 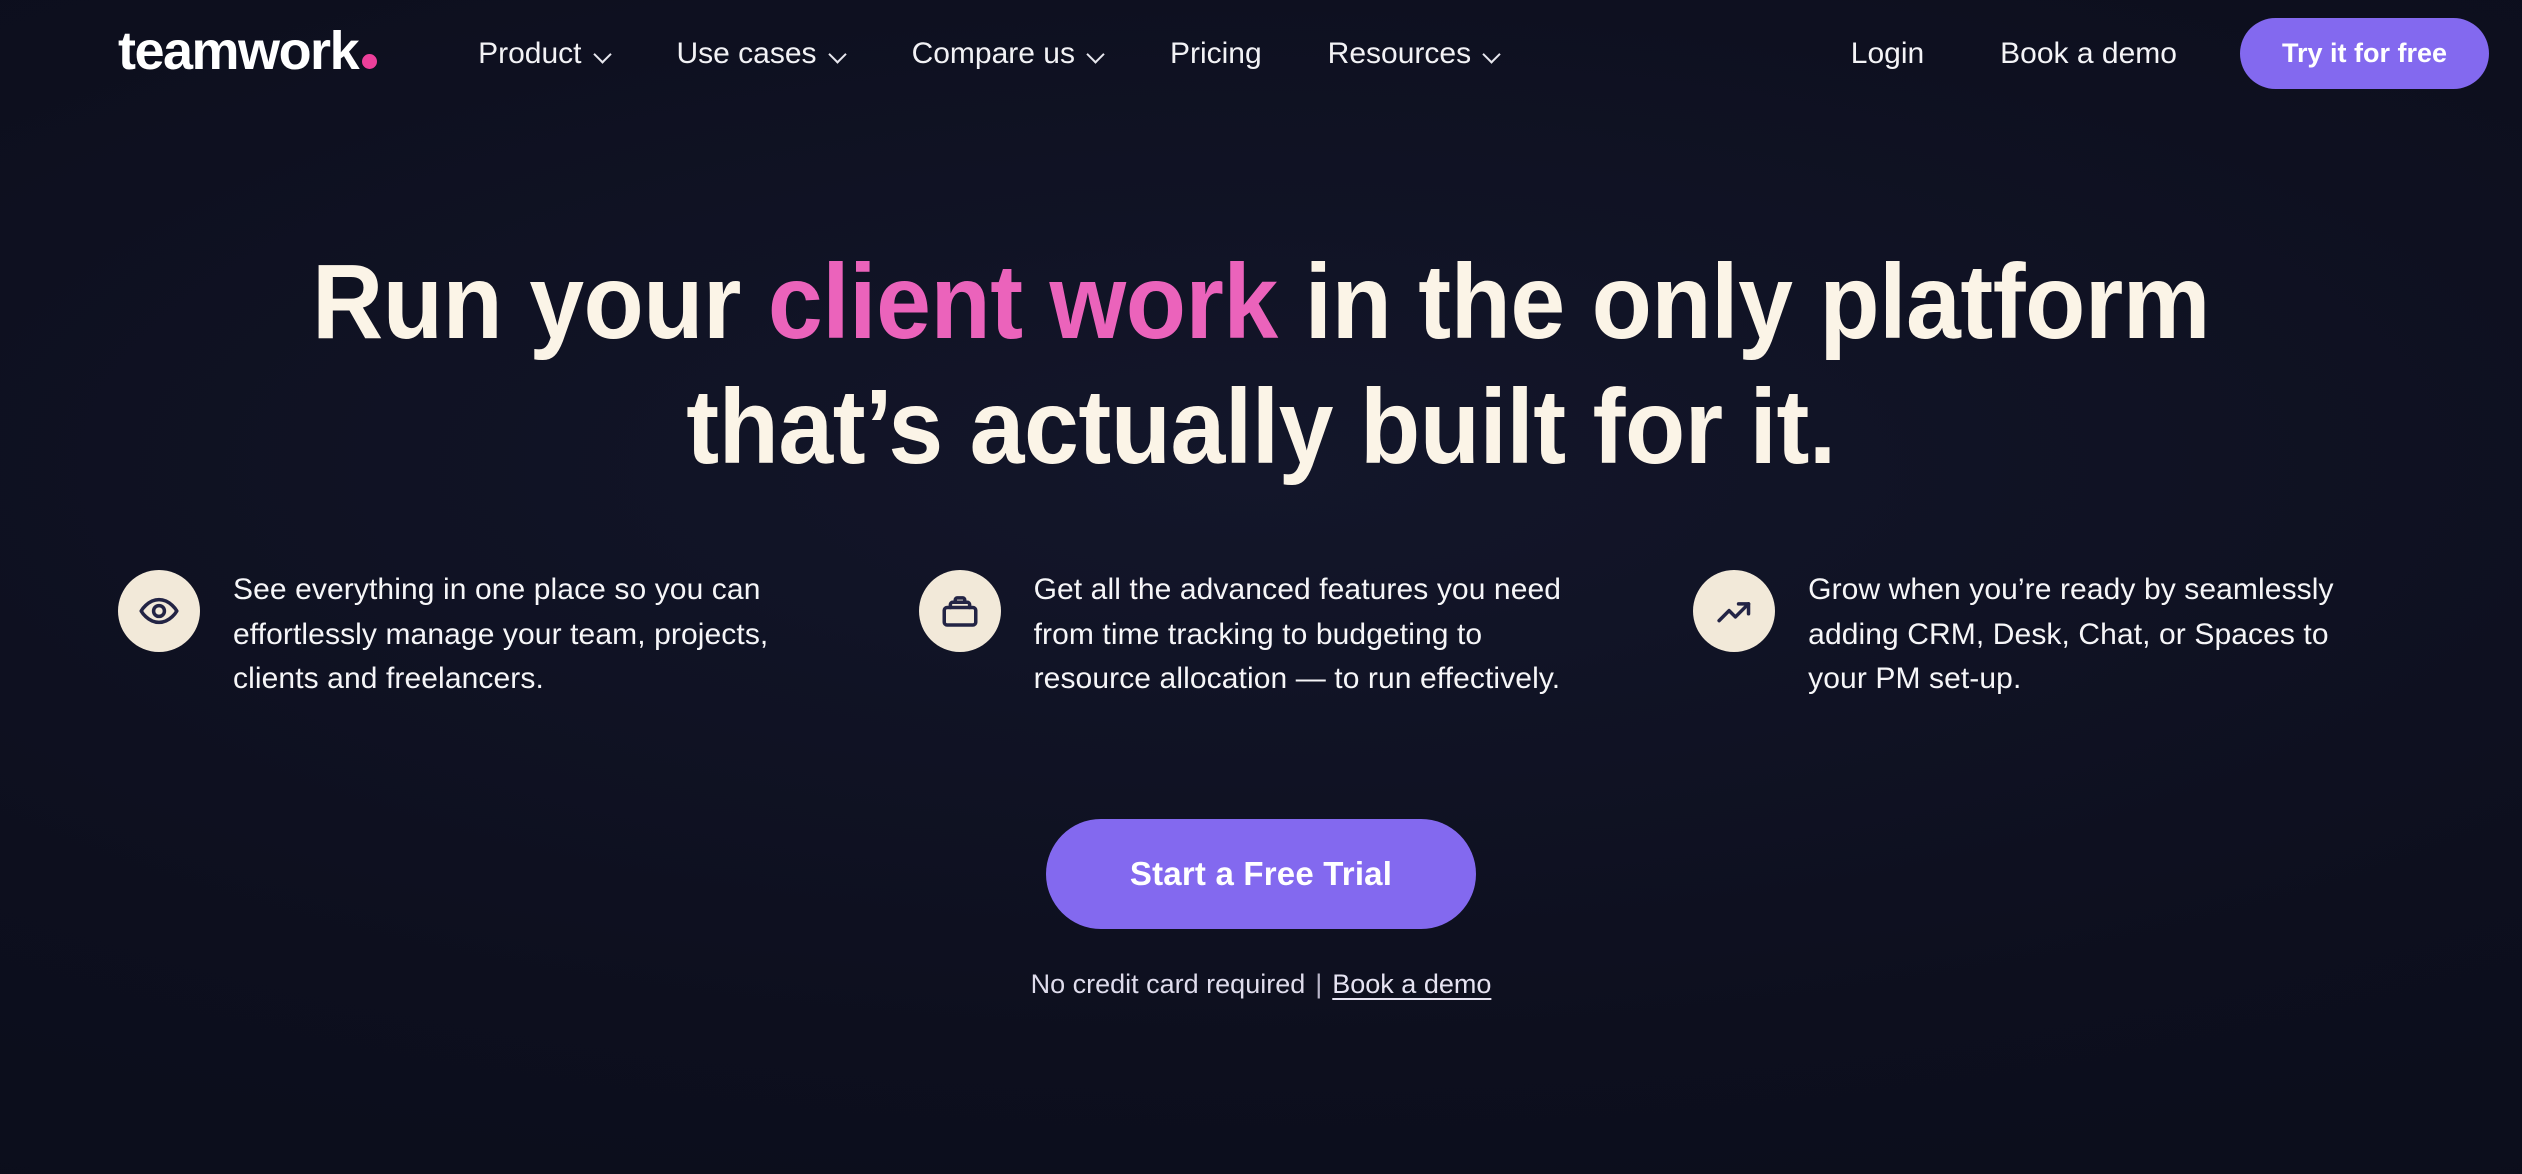 What do you see at coordinates (959, 611) in the screenshot?
I see `briefcase-icon` at bounding box center [959, 611].